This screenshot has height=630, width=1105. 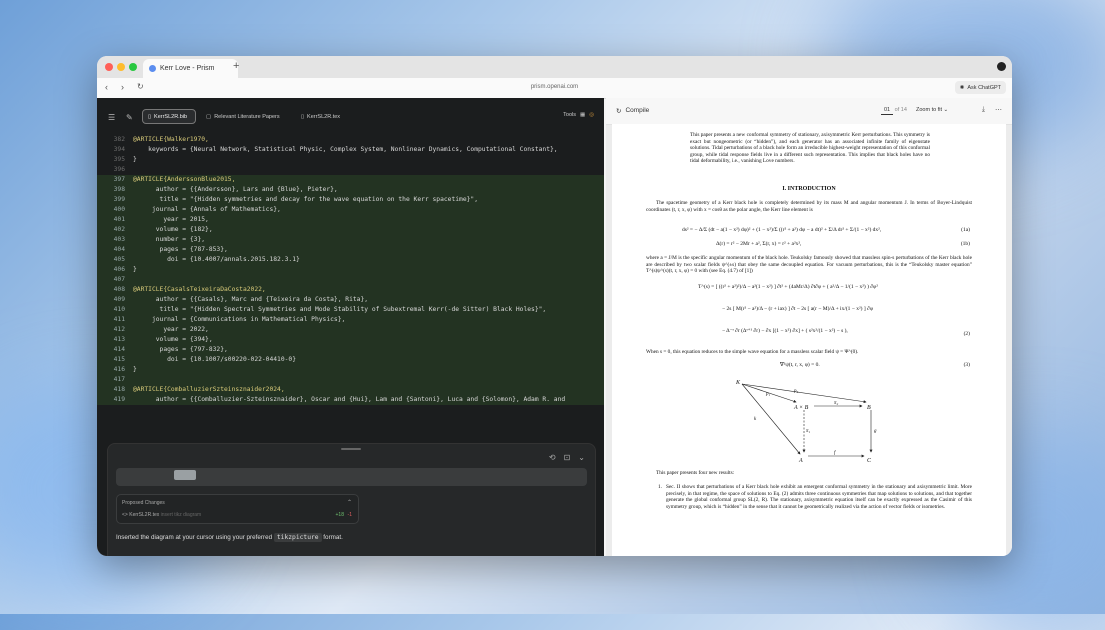 I want to click on code-line: 400 journal = {Annals of Mathematics},, so click(x=350, y=210).